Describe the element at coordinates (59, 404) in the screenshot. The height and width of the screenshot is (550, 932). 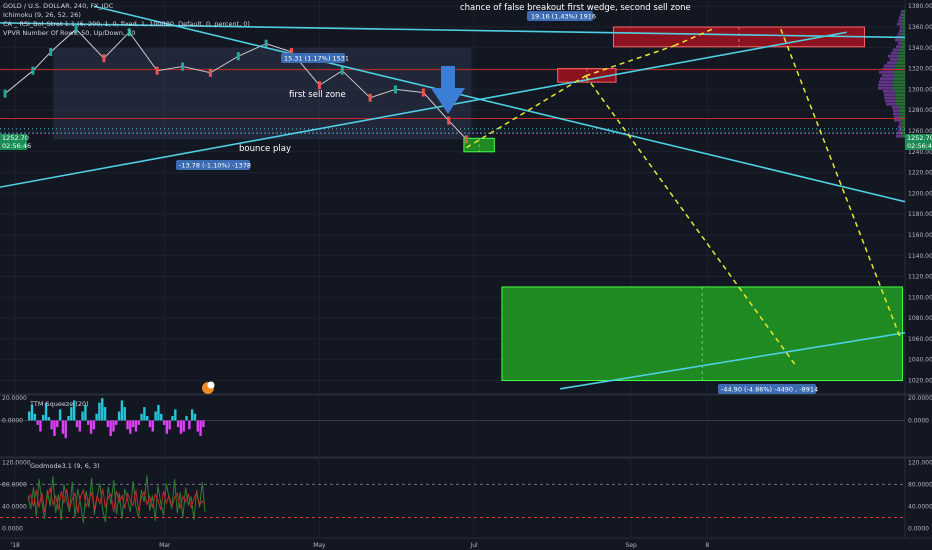
I see `ttm-squeeze-label: TTM Squeeze (20)` at that location.